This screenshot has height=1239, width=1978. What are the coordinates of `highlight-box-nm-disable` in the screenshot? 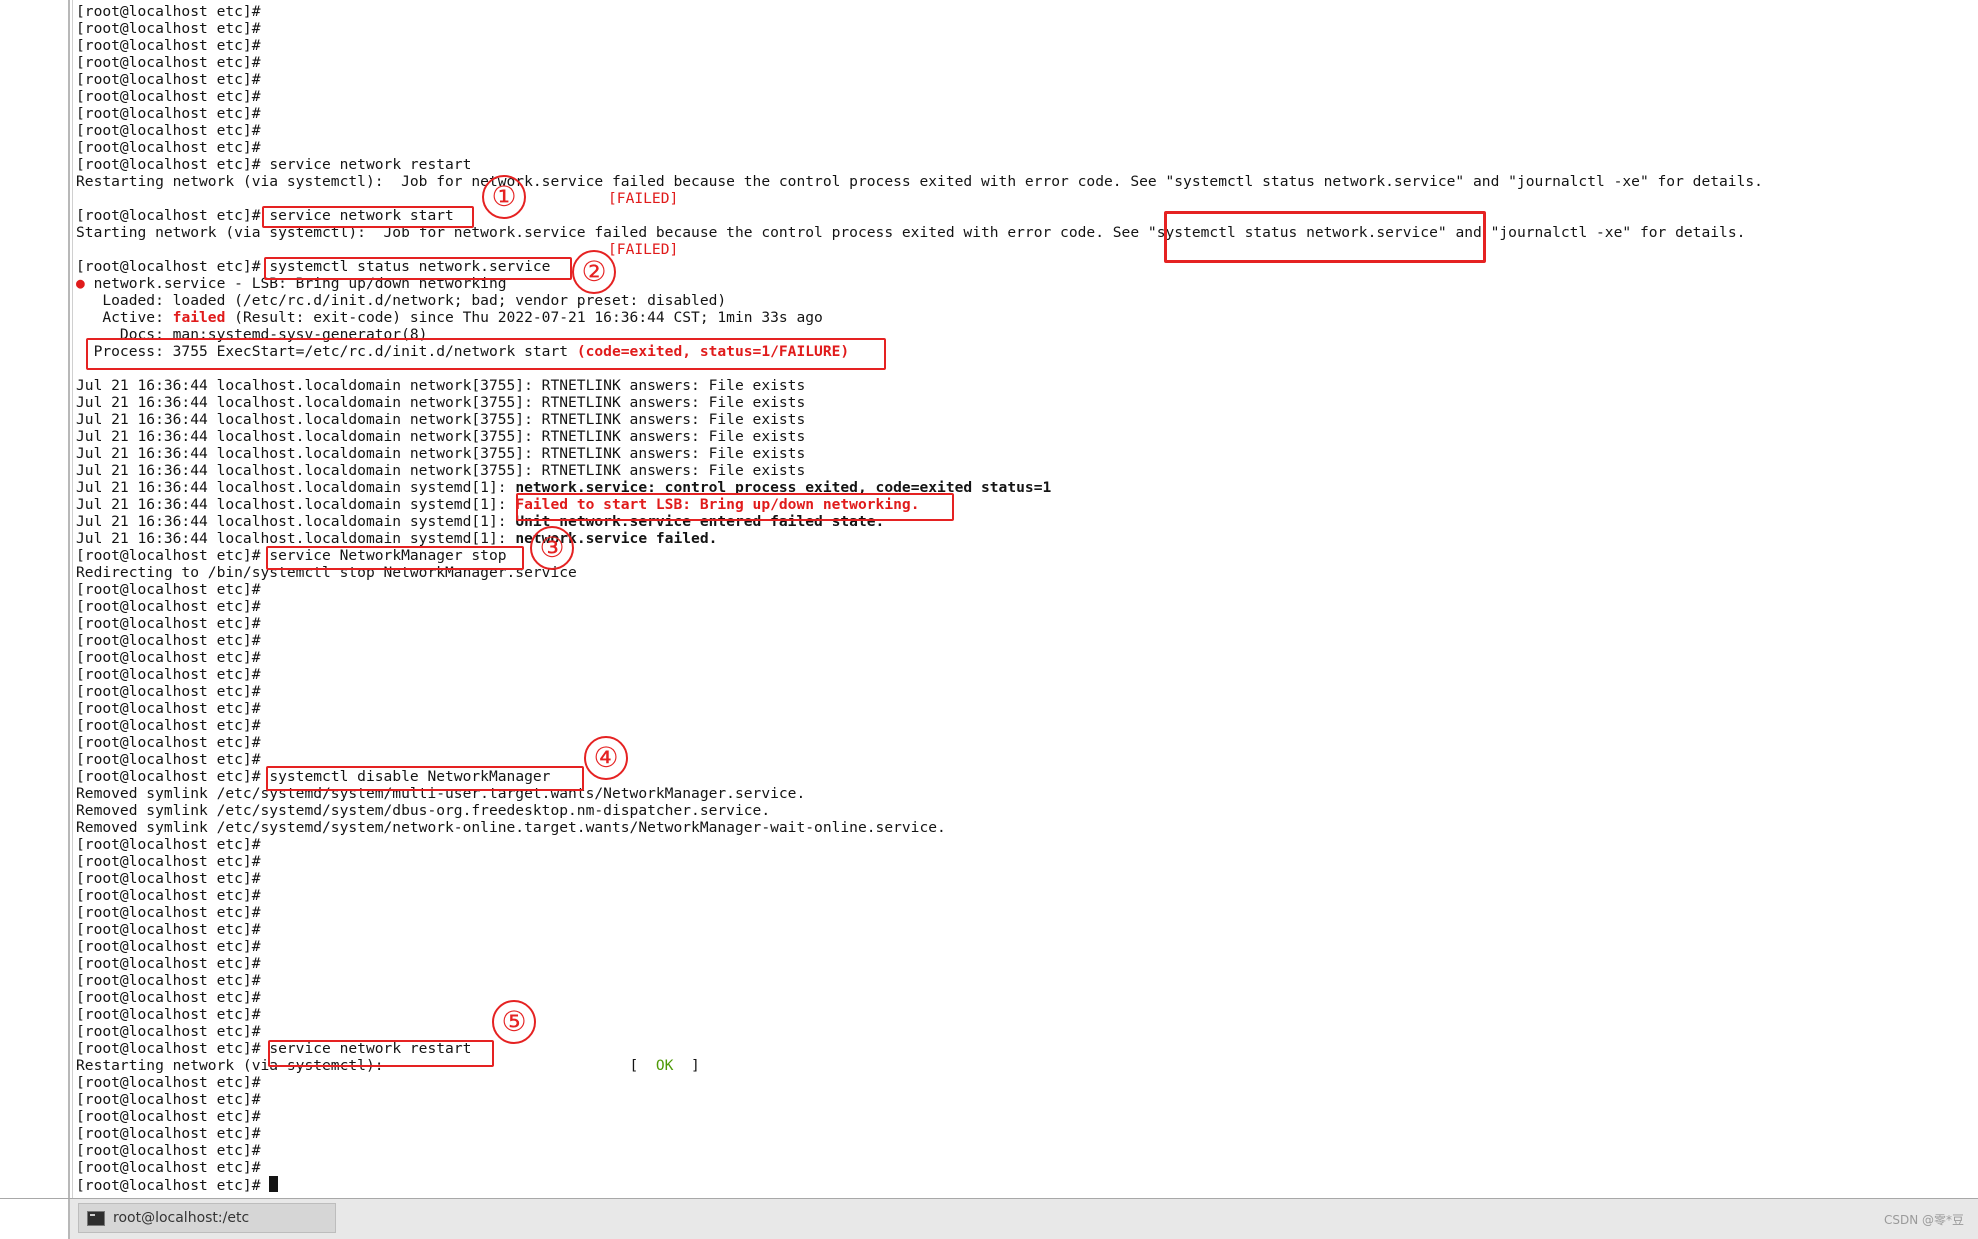 It's located at (425, 778).